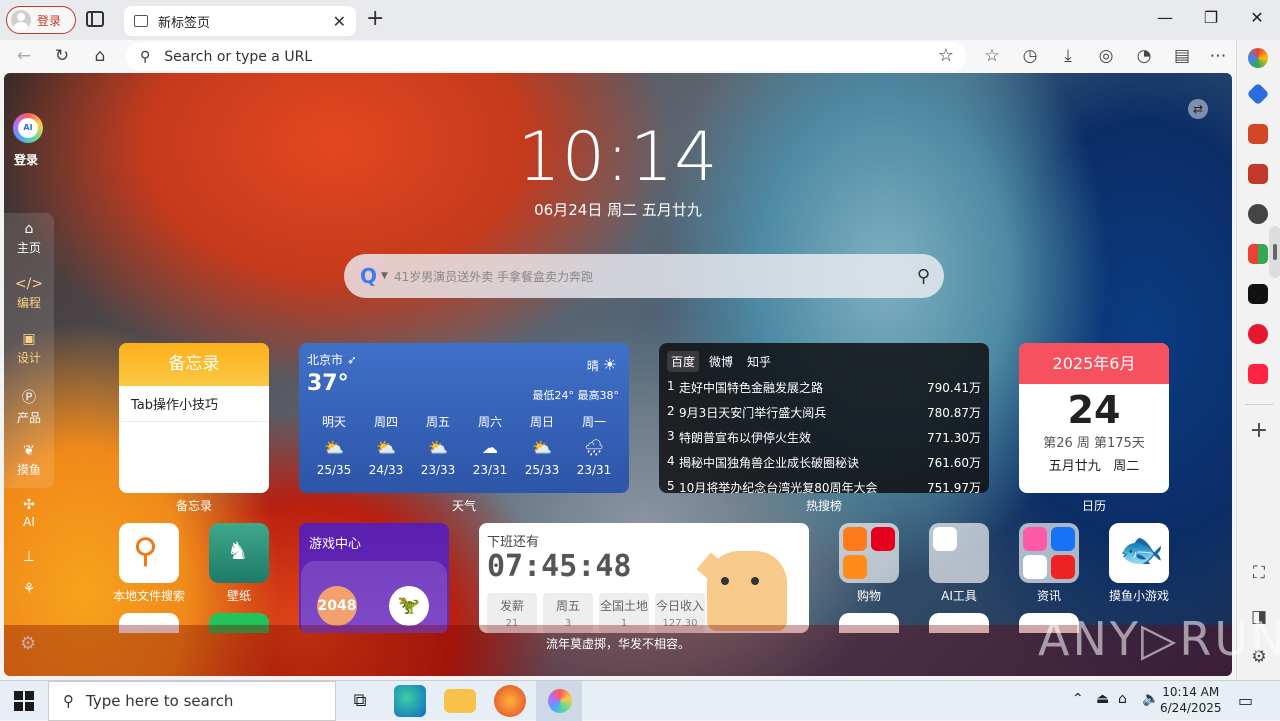 The height and width of the screenshot is (721, 1280). Describe the element at coordinates (410, 701) in the screenshot. I see `edge-icon` at that location.